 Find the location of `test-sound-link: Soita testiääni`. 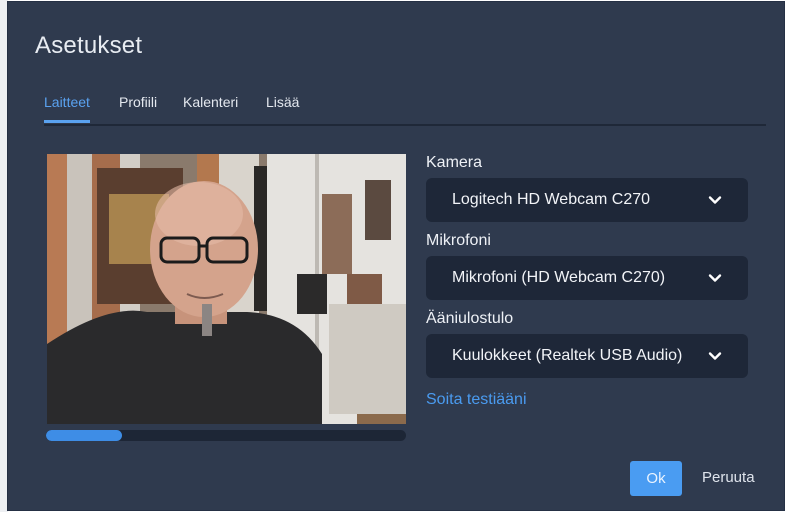

test-sound-link: Soita testiääni is located at coordinates (476, 400).